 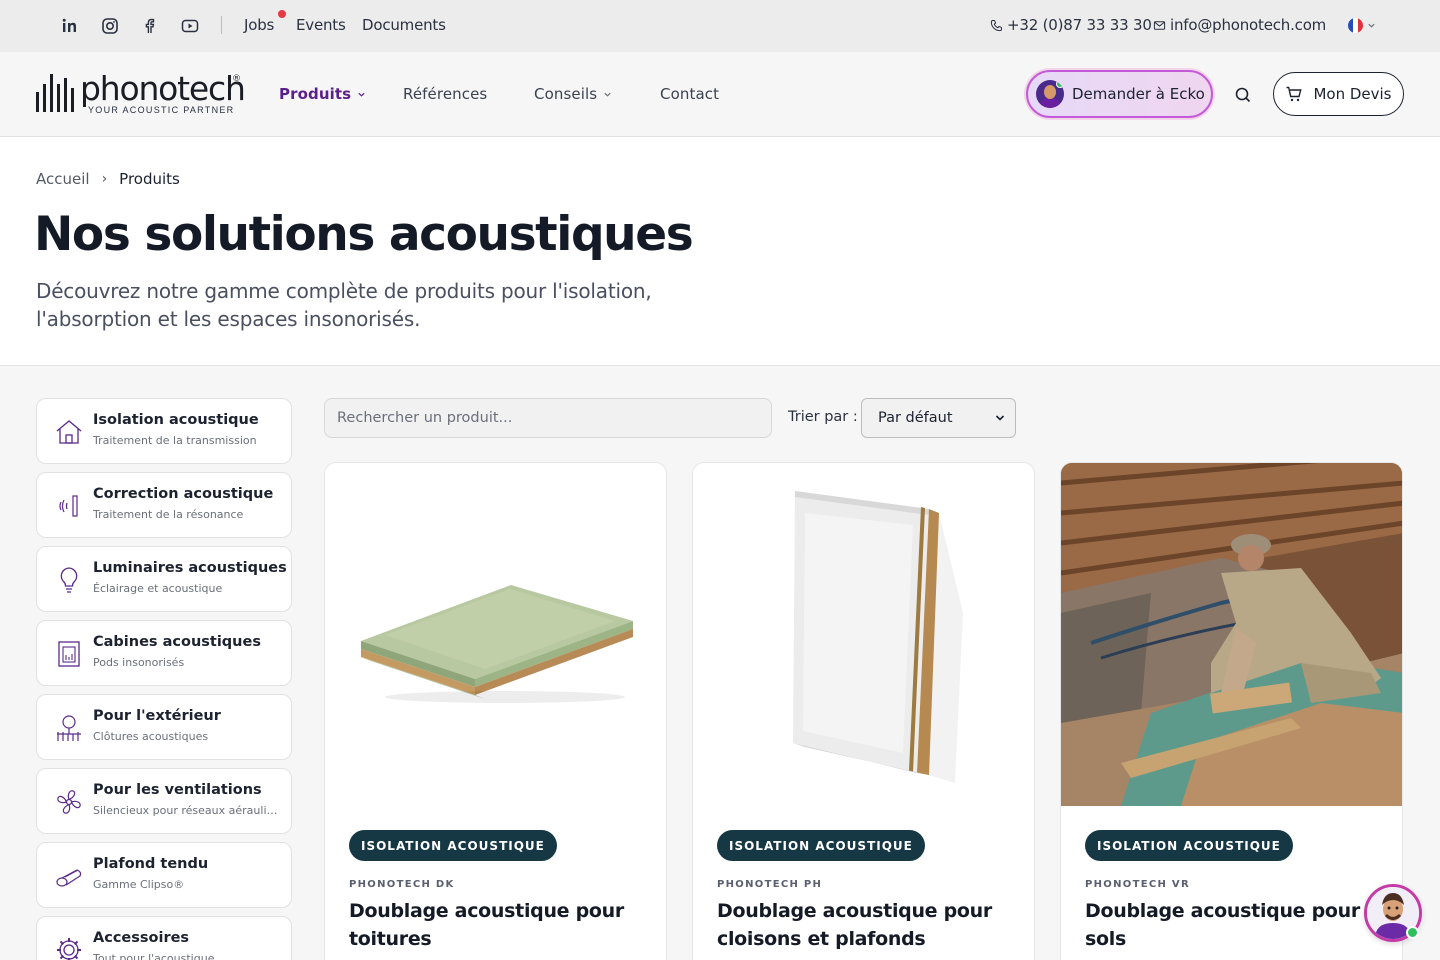 What do you see at coordinates (1050, 94) in the screenshot?
I see `ecko-avatar` at bounding box center [1050, 94].